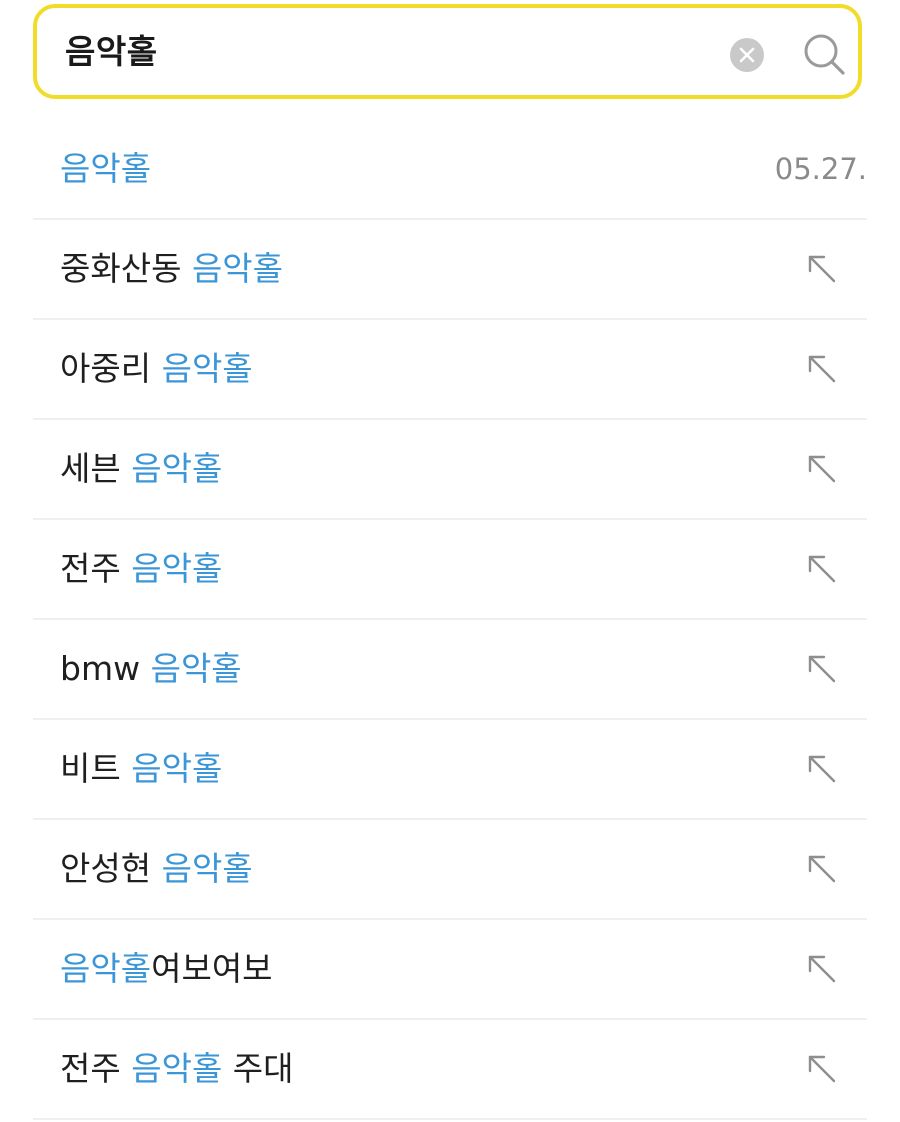  I want to click on suggestion-text: bmw 음악홀, so click(151, 669).